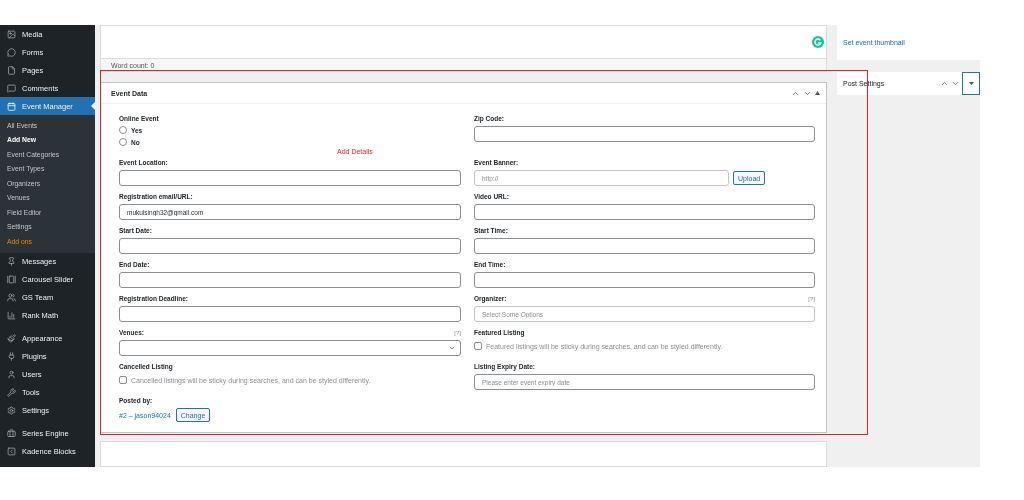 This screenshot has width=1024, height=500. Describe the element at coordinates (11, 279) in the screenshot. I see `slider-icon` at that location.